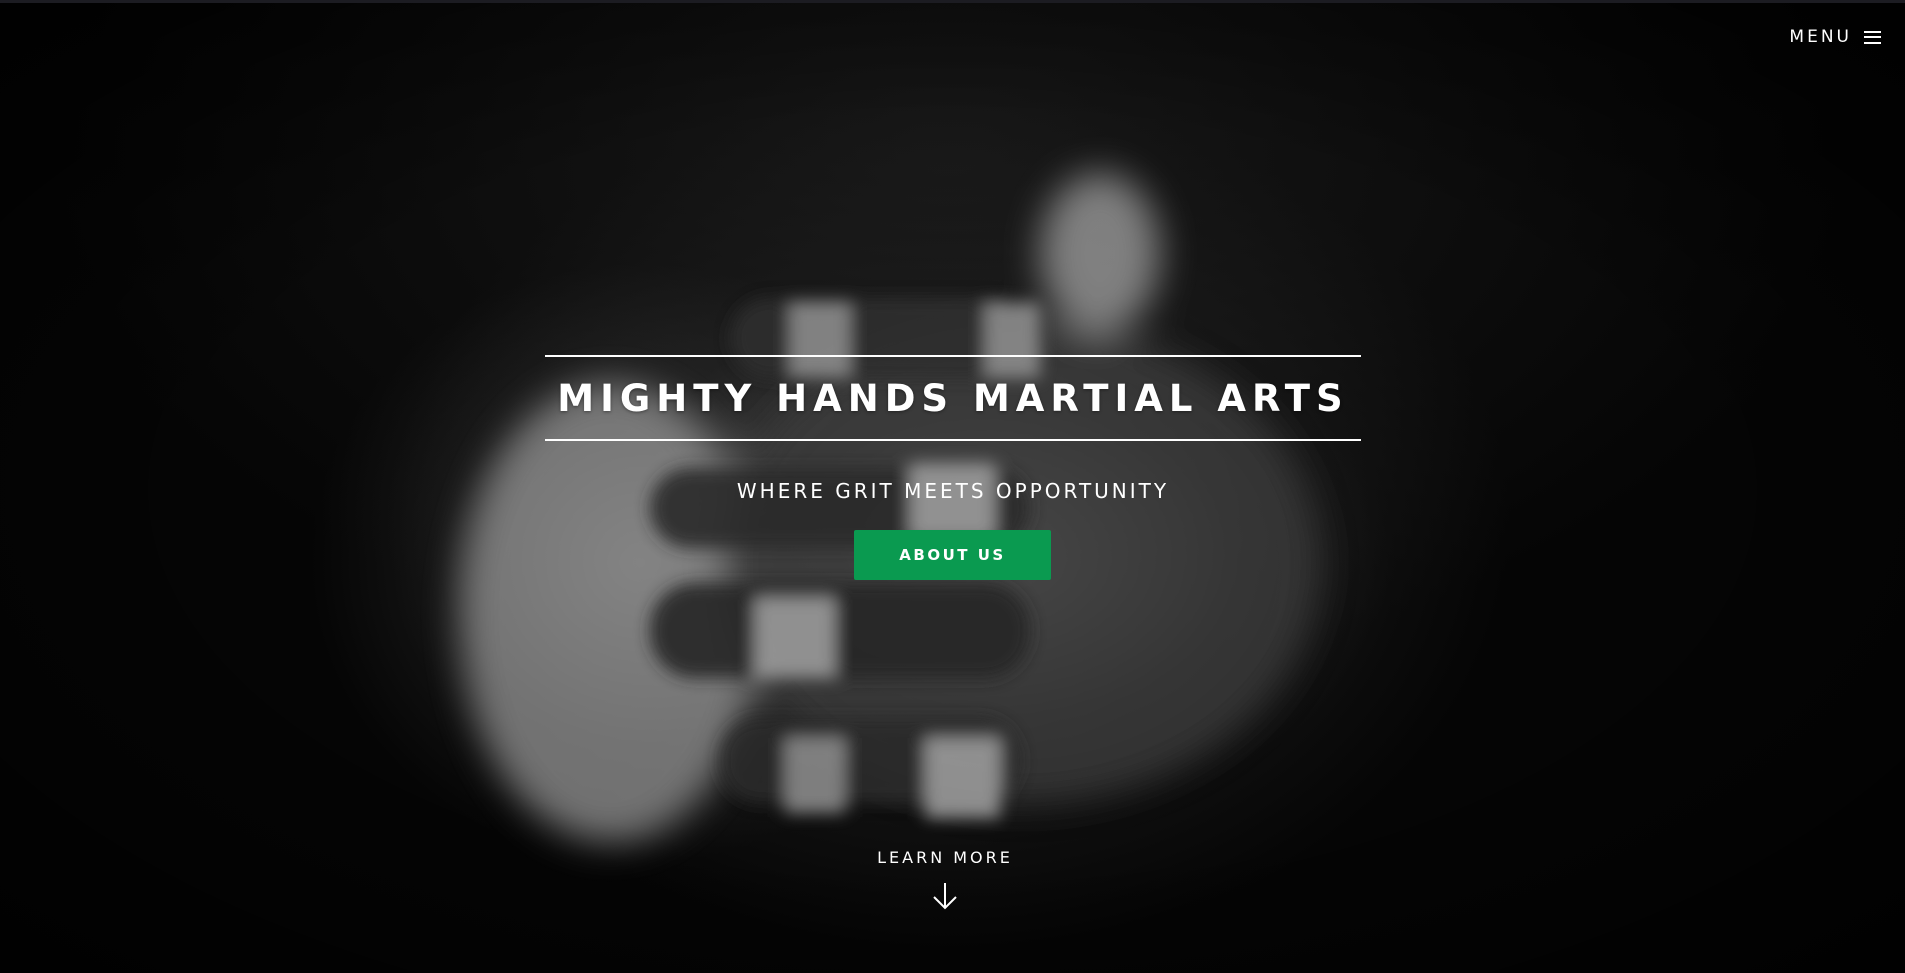 The image size is (1905, 973). Describe the element at coordinates (945, 896) in the screenshot. I see `arrow-down-icon` at that location.